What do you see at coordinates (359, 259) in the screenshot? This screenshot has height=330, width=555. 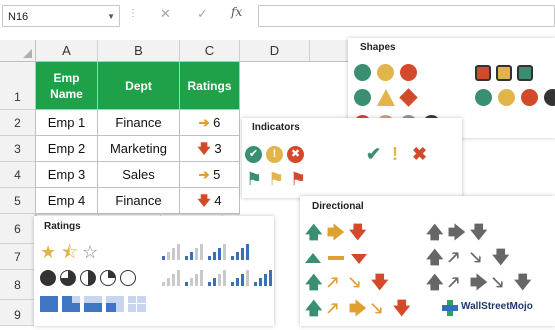 I see `red-down-triangle-icon` at bounding box center [359, 259].